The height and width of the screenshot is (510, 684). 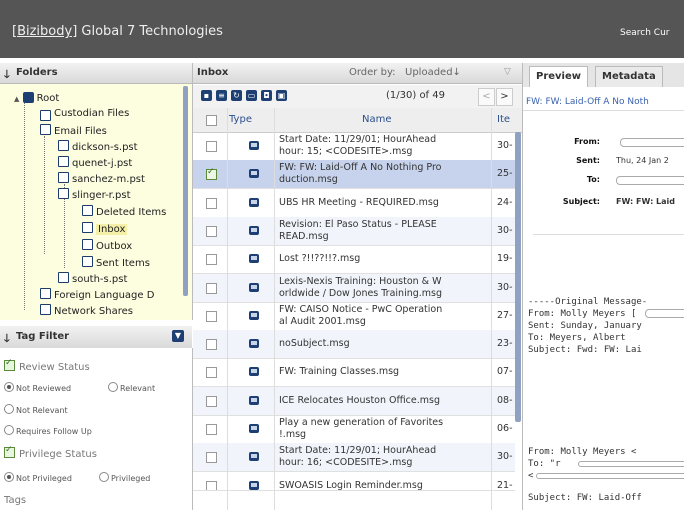 What do you see at coordinates (381, 344) in the screenshot?
I see `row-name: noSubject.msg` at bounding box center [381, 344].